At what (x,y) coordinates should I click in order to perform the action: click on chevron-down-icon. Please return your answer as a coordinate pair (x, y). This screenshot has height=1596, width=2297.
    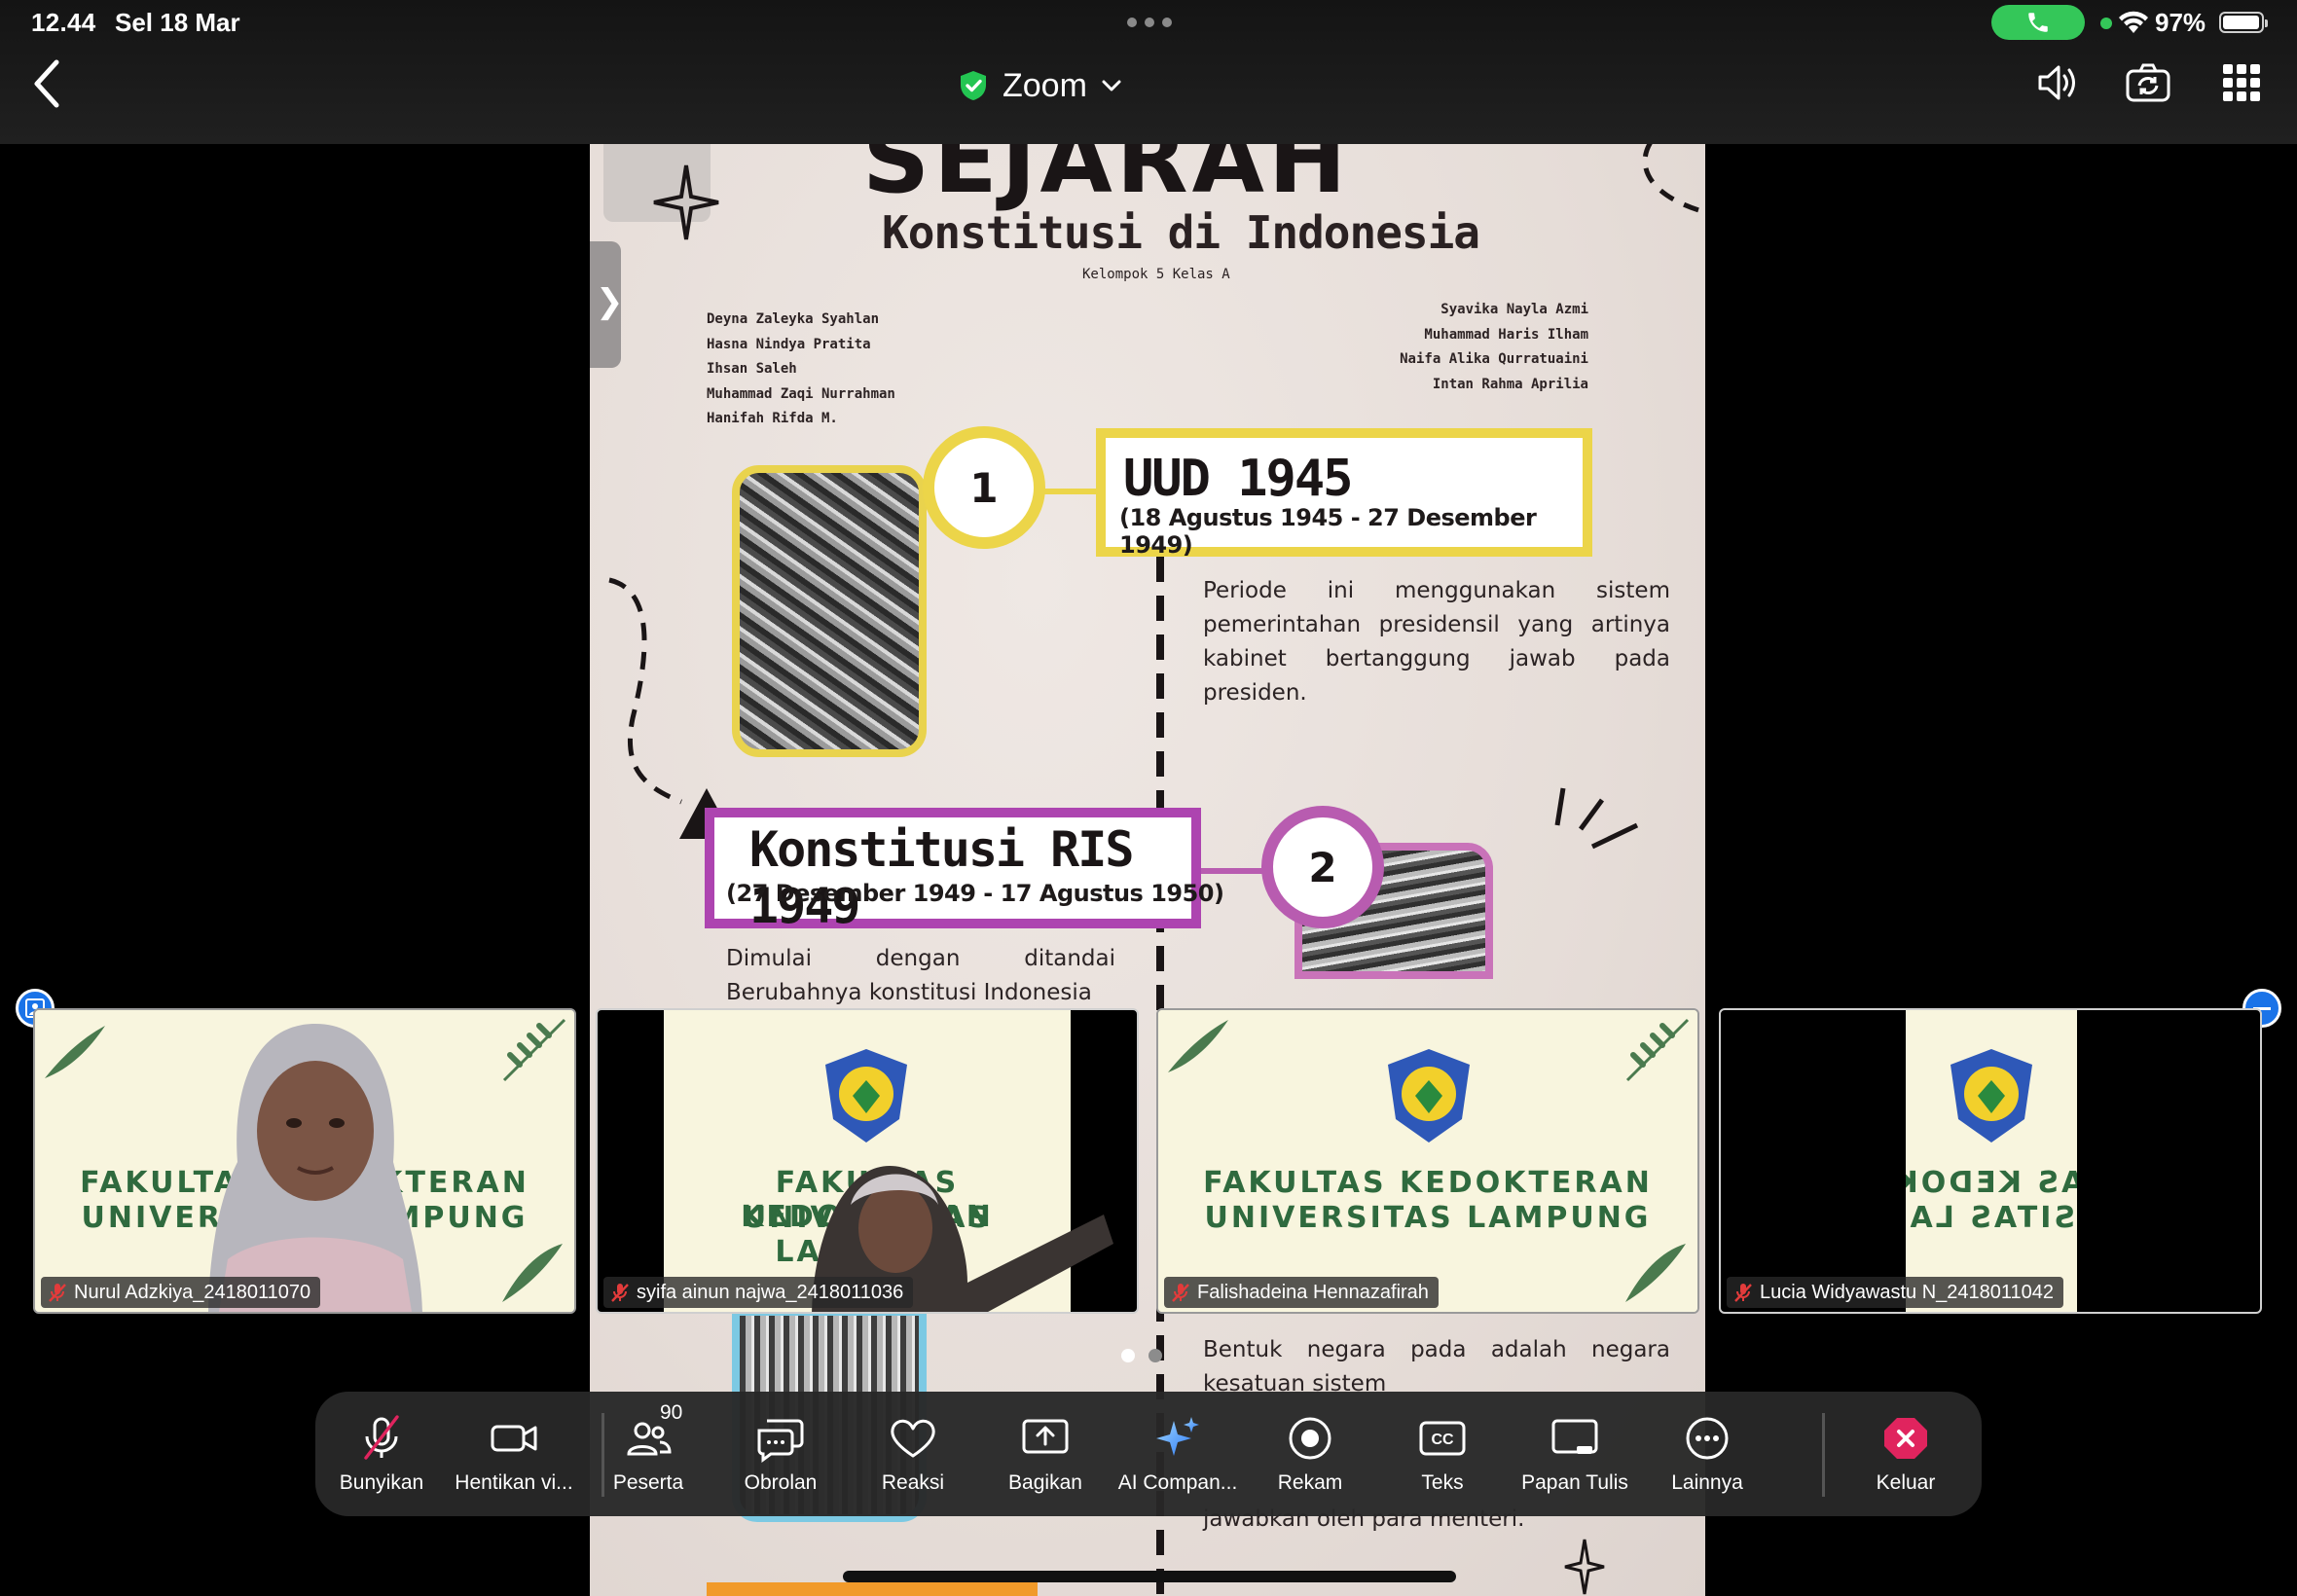
    Looking at the image, I should click on (1111, 85).